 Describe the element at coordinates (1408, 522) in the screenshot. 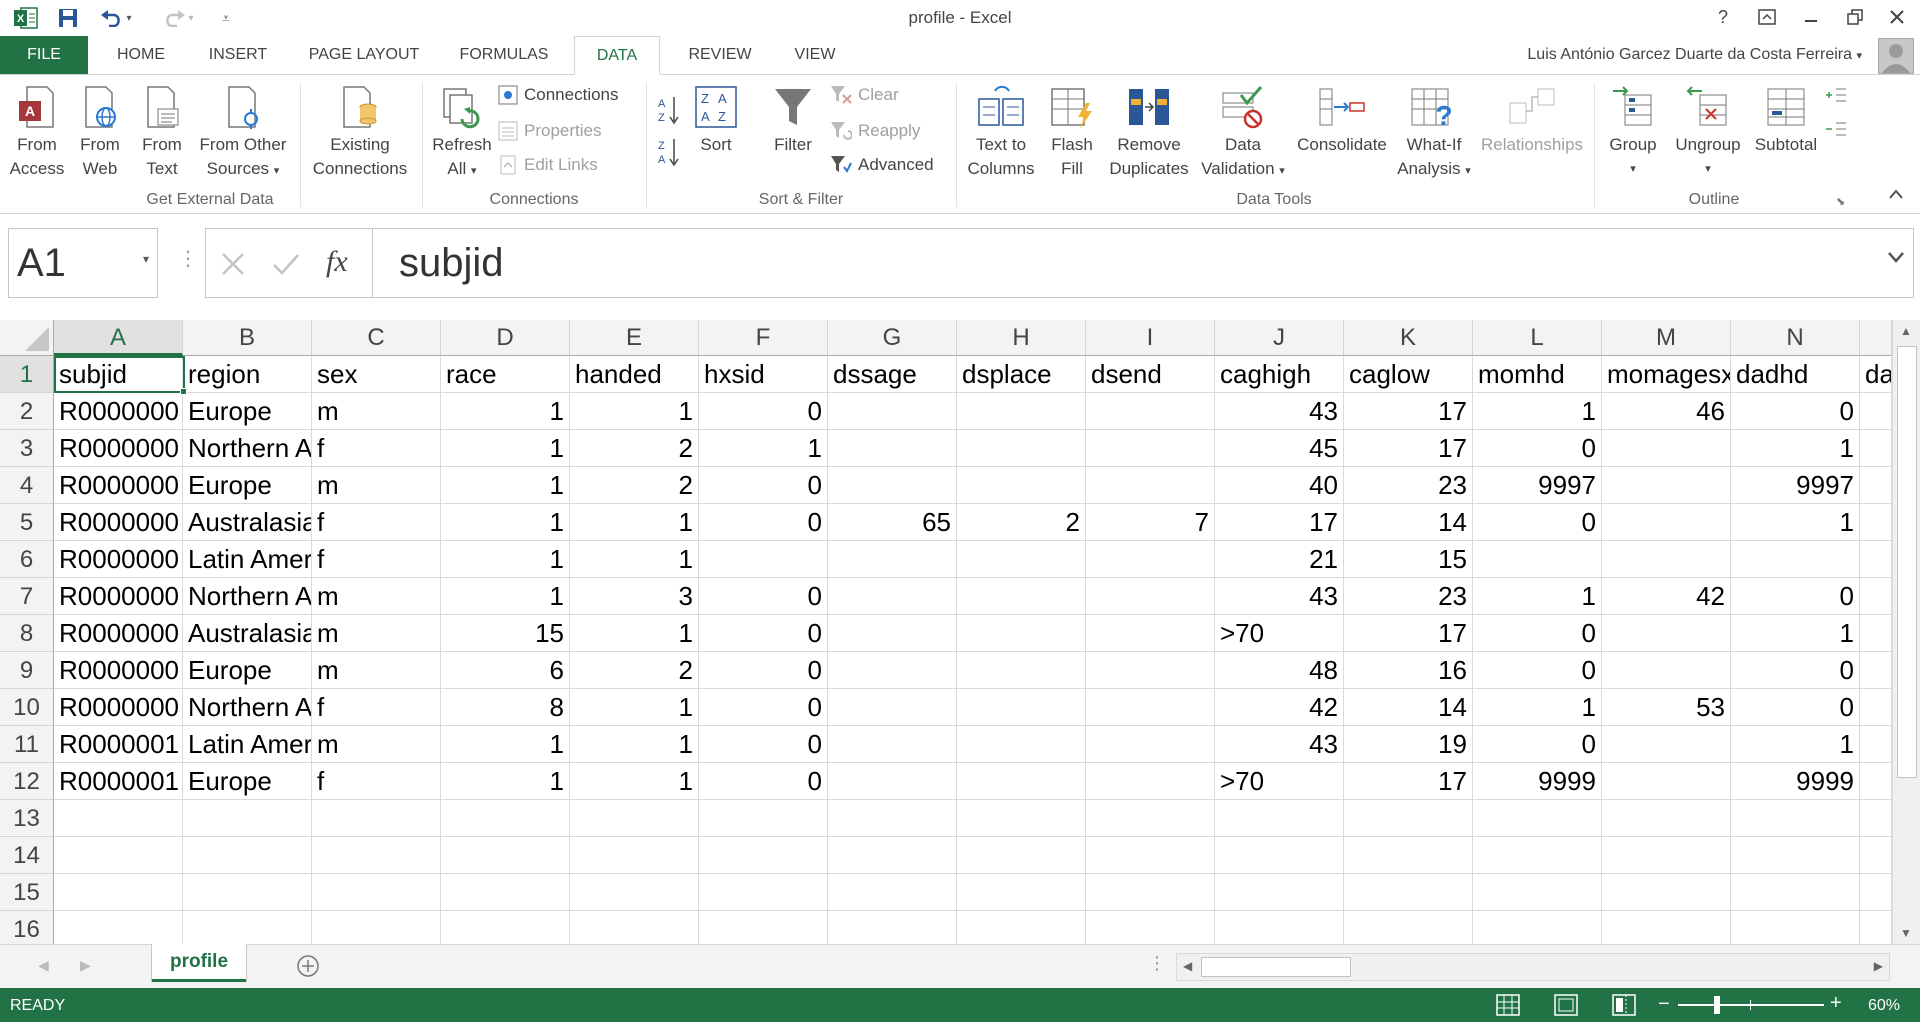

I see `cell-k5: 14` at that location.